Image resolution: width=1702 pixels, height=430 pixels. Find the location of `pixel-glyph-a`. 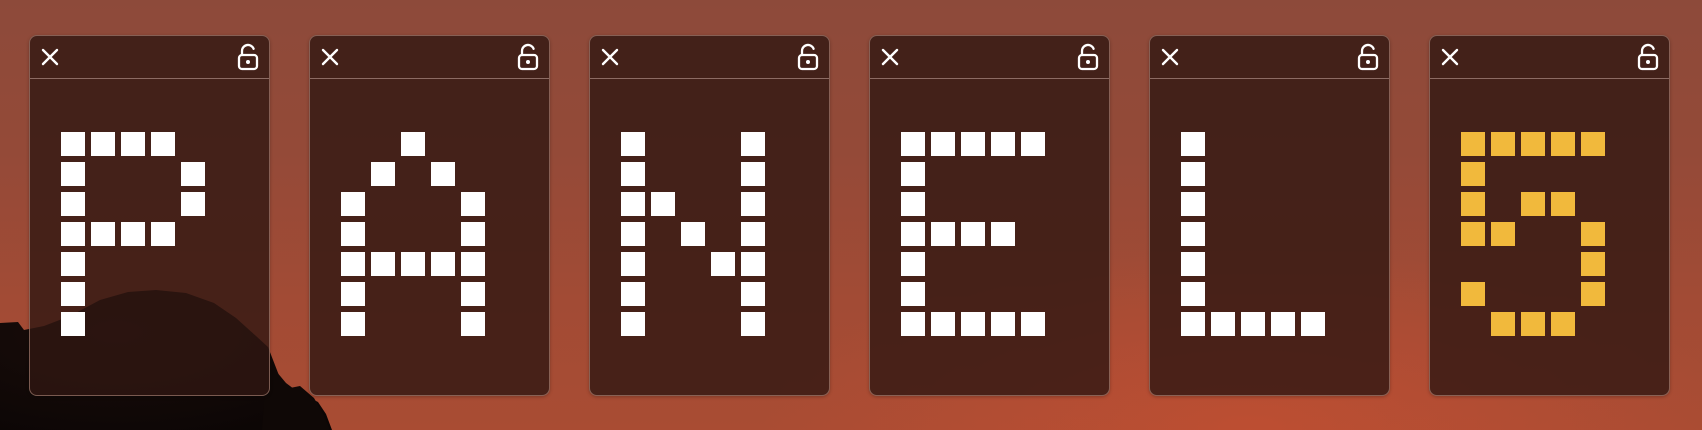

pixel-glyph-a is located at coordinates (413, 234).